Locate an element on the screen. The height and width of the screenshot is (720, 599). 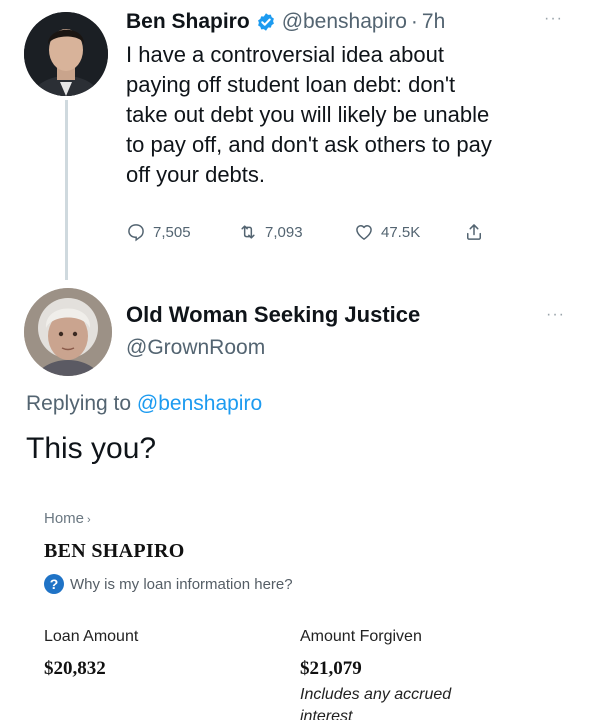
reply-icon is located at coordinates (136, 233).